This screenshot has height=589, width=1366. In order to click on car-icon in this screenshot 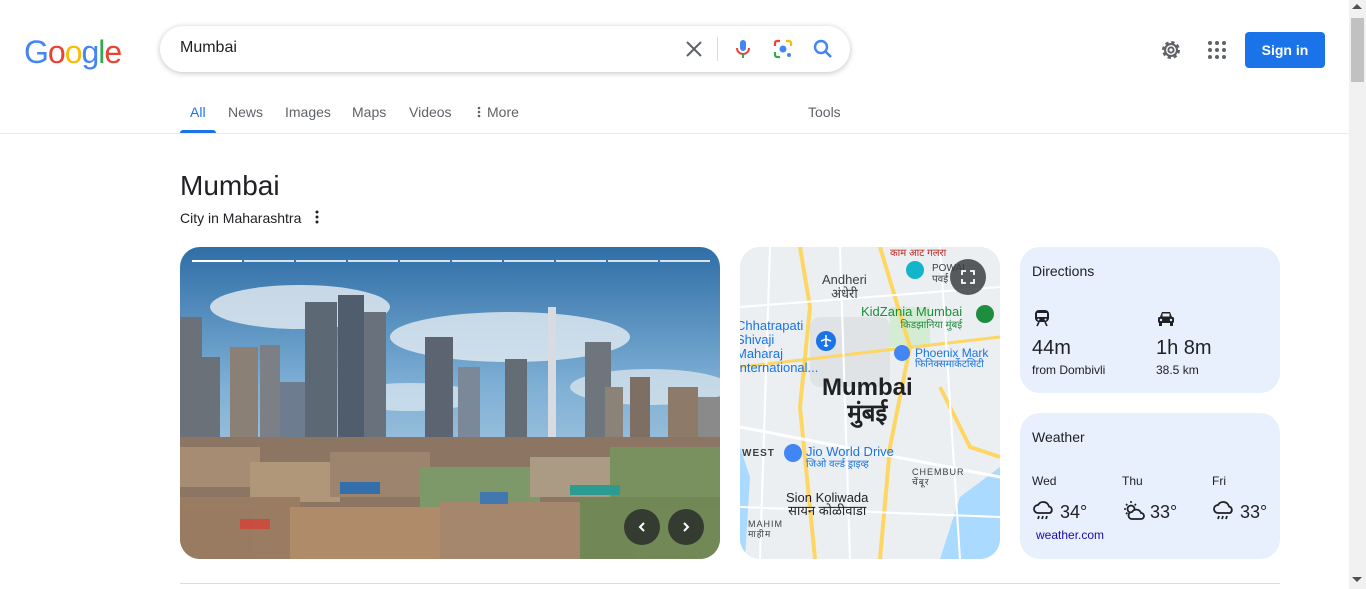, I will do `click(1166, 320)`.